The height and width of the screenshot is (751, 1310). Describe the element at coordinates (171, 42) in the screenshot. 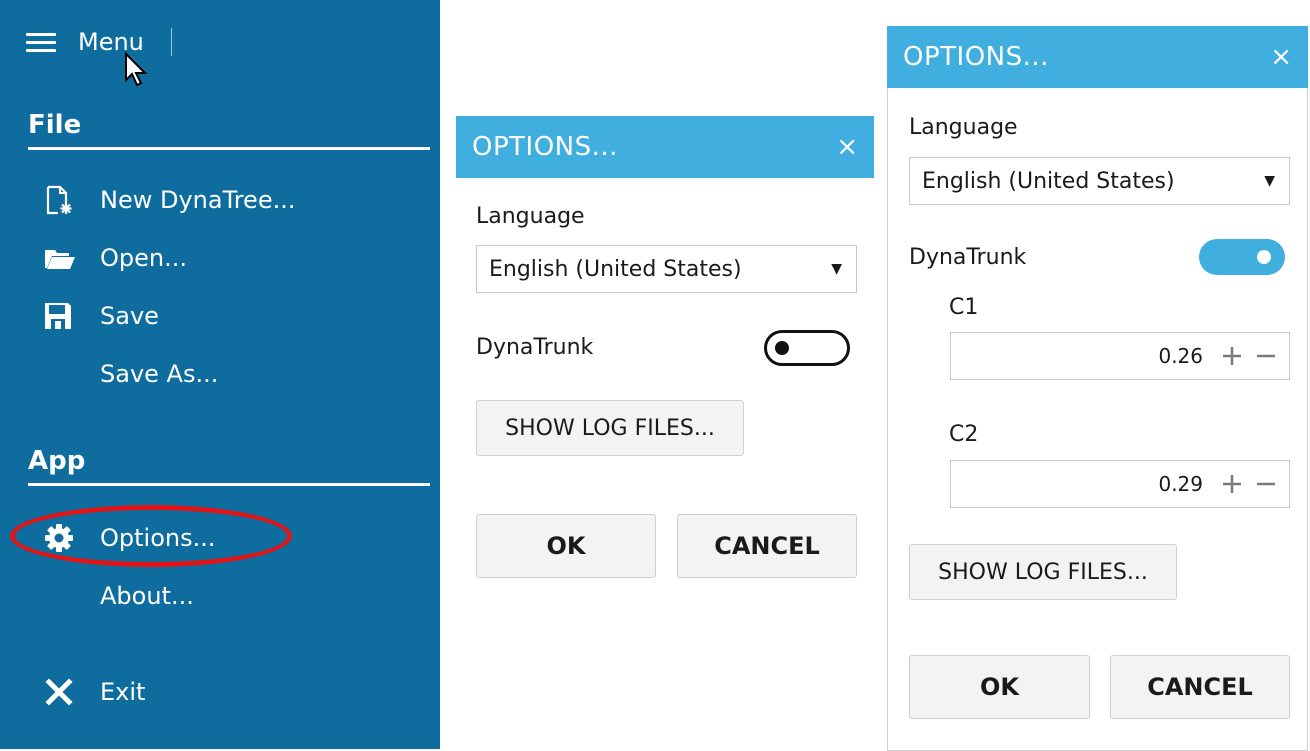

I see `menu-divider` at that location.